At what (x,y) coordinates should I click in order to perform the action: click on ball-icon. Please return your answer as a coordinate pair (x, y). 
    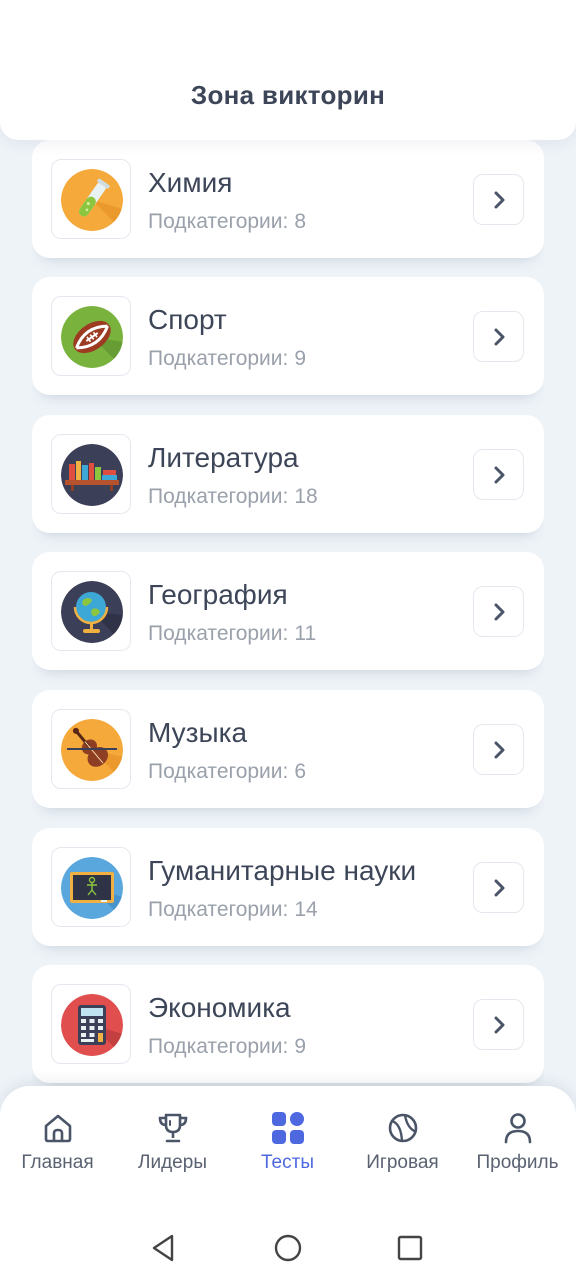
    Looking at the image, I should click on (402, 1128).